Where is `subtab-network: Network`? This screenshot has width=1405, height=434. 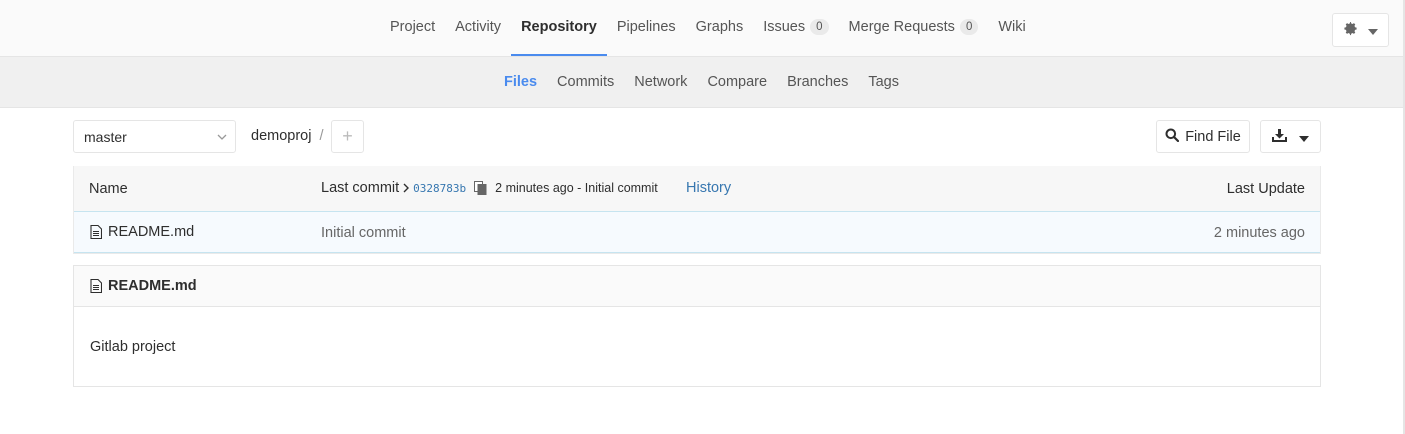
subtab-network: Network is located at coordinates (660, 82).